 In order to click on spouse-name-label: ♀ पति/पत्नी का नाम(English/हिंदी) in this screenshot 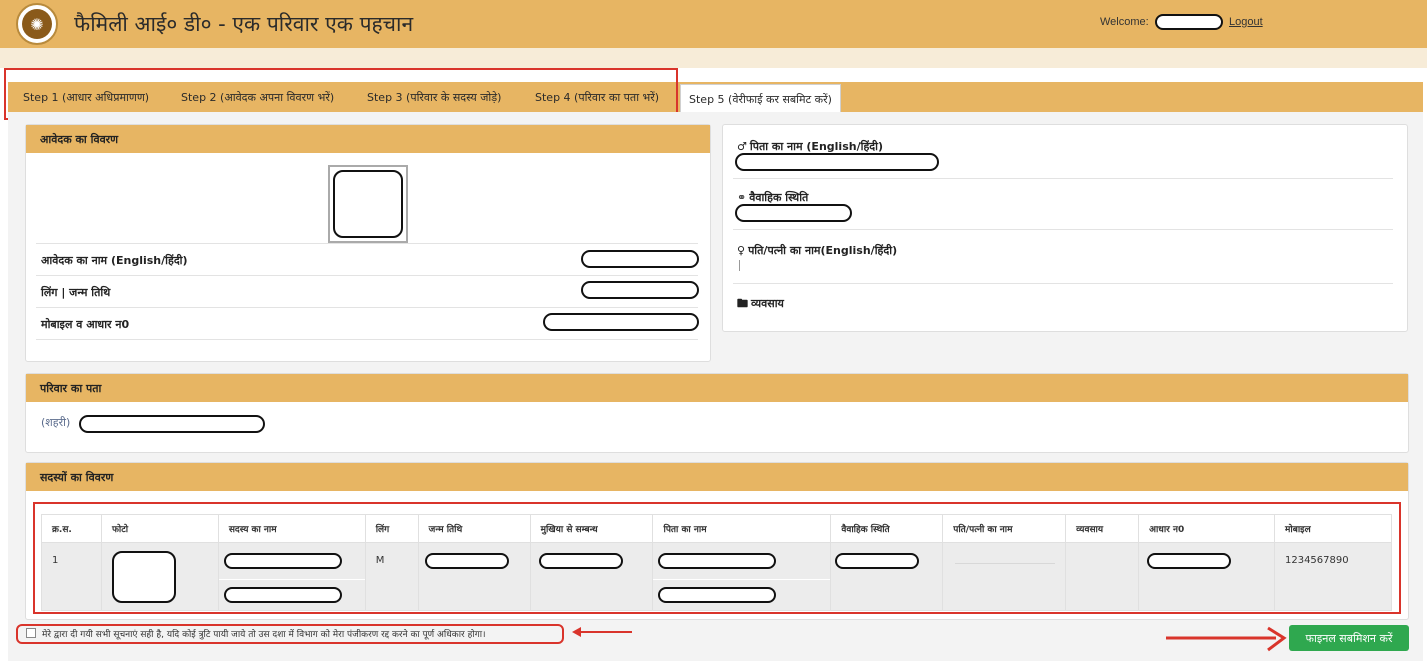, I will do `click(817, 250)`.